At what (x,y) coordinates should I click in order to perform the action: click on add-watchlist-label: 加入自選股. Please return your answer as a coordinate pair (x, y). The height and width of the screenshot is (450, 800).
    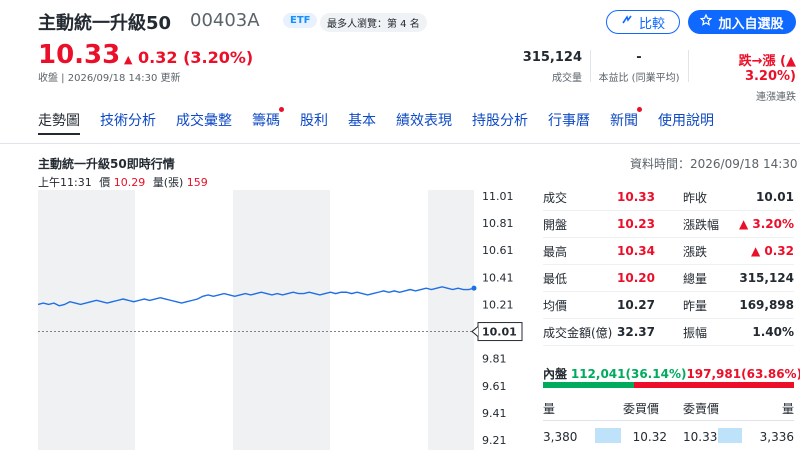
    Looking at the image, I should click on (751, 24).